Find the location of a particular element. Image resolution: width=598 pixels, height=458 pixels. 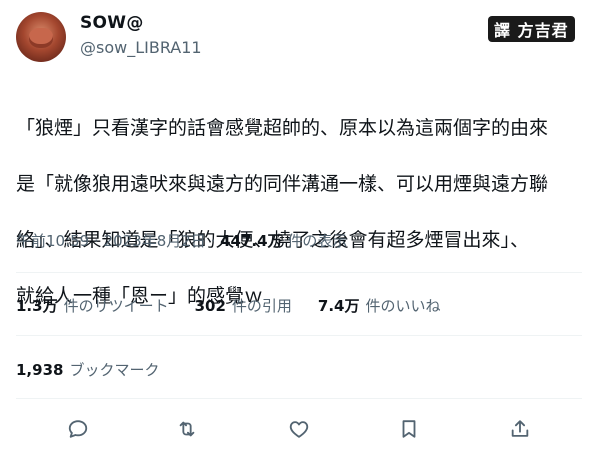

retweet-icon is located at coordinates (187, 429).